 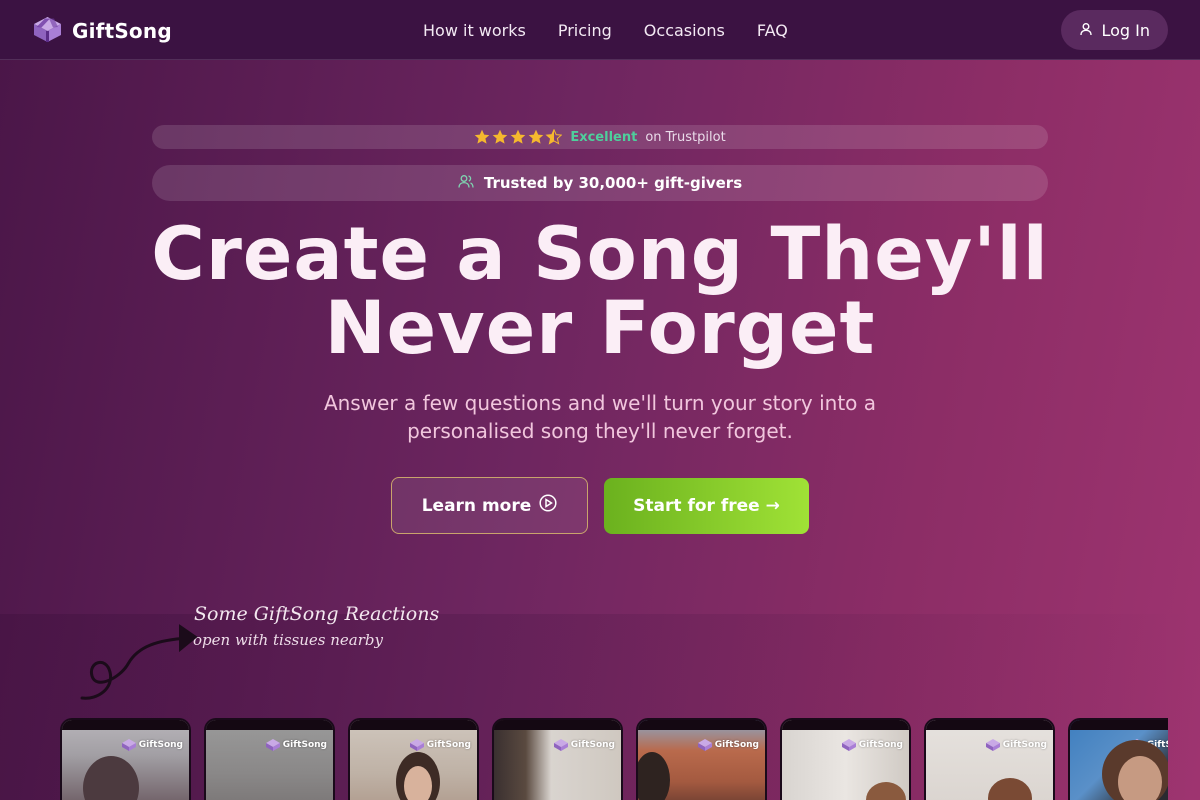 I want to click on curly-arrow-icon, so click(x=141, y=663).